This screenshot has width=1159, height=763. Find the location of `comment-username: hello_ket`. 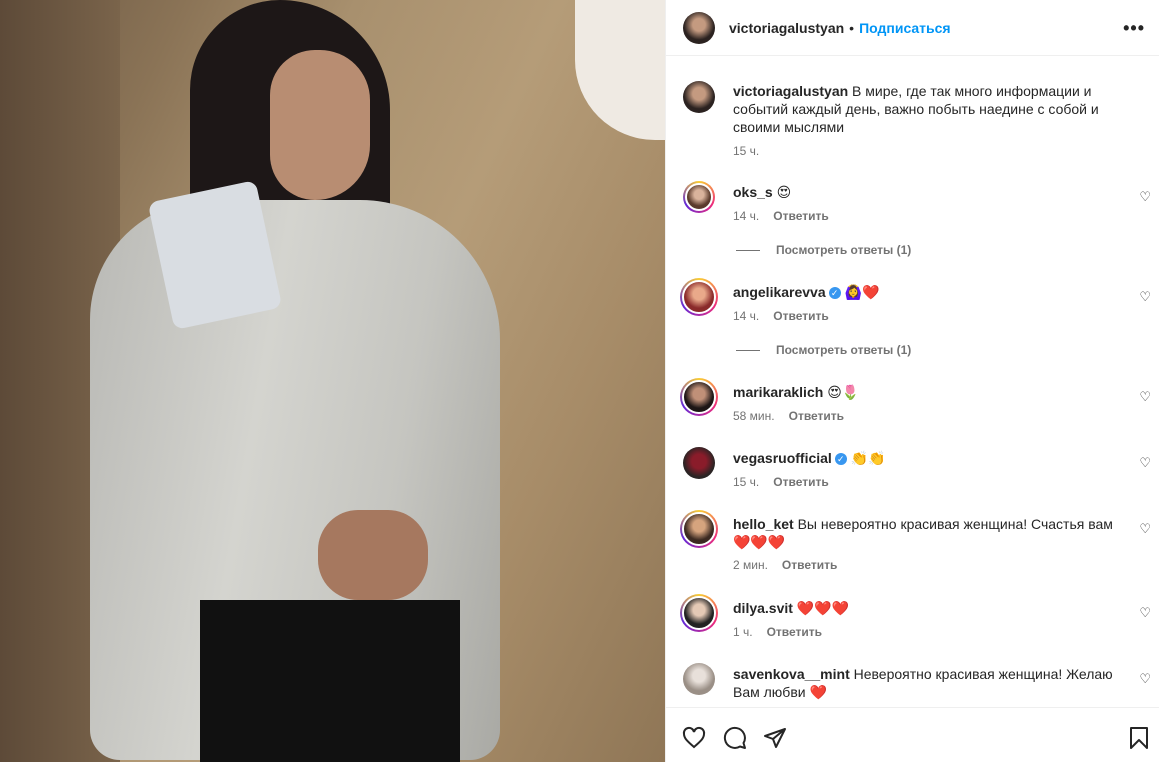

comment-username: hello_ket is located at coordinates (763, 524).